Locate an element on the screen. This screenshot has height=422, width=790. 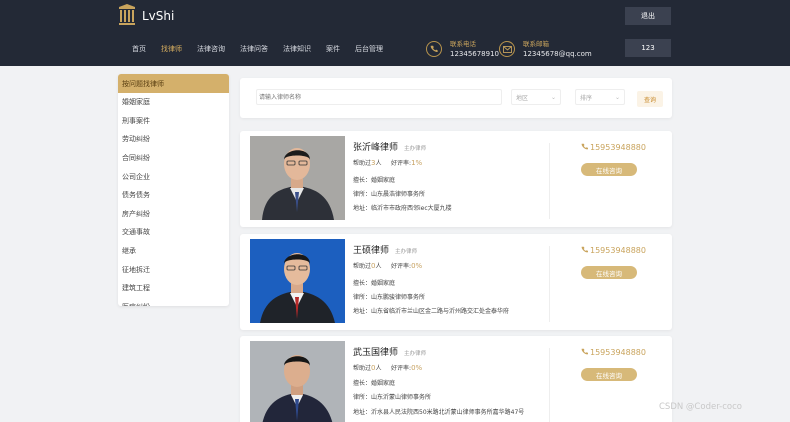
contact-phone: 联系电话 12345678910 is located at coordinates (462, 49).